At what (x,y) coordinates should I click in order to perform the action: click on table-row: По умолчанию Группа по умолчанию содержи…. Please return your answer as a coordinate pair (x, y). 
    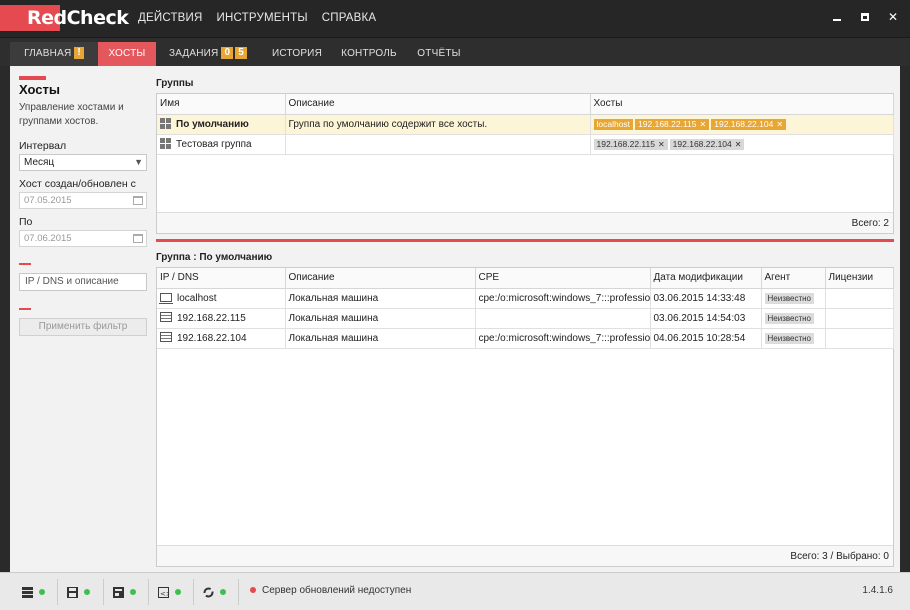
    Looking at the image, I should click on (525, 124).